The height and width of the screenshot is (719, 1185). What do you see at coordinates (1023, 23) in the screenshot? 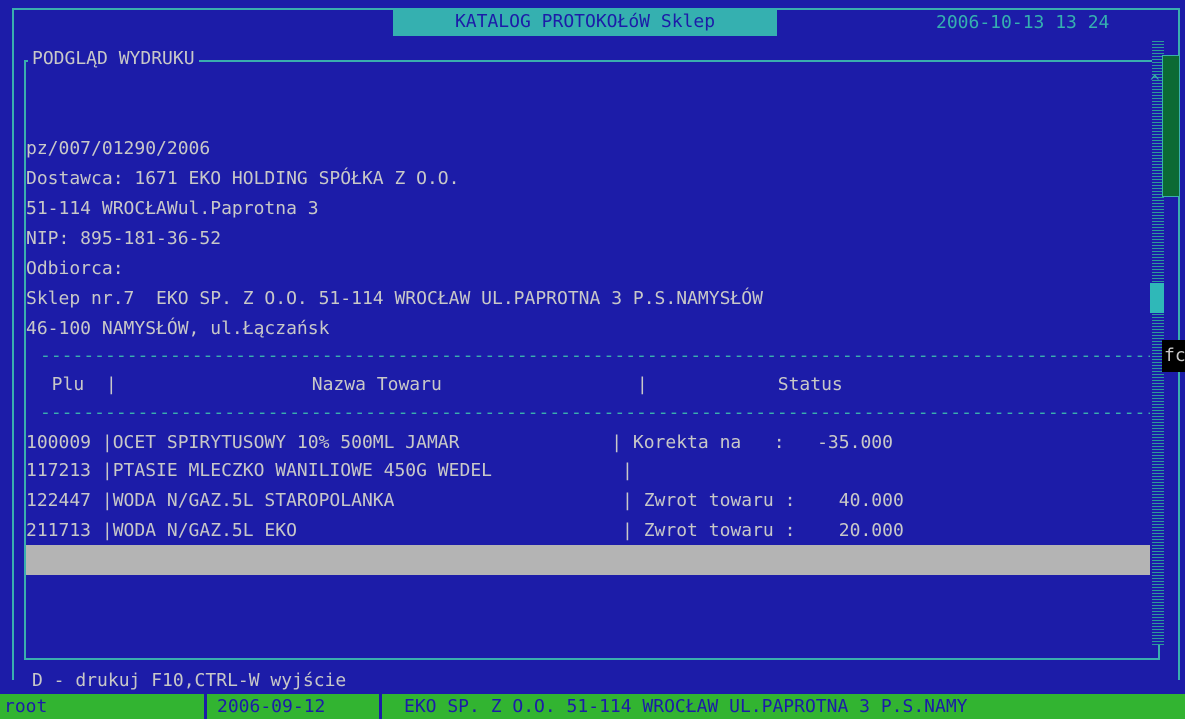
I see `datetime-display: 2006-10-13 13 24` at bounding box center [1023, 23].